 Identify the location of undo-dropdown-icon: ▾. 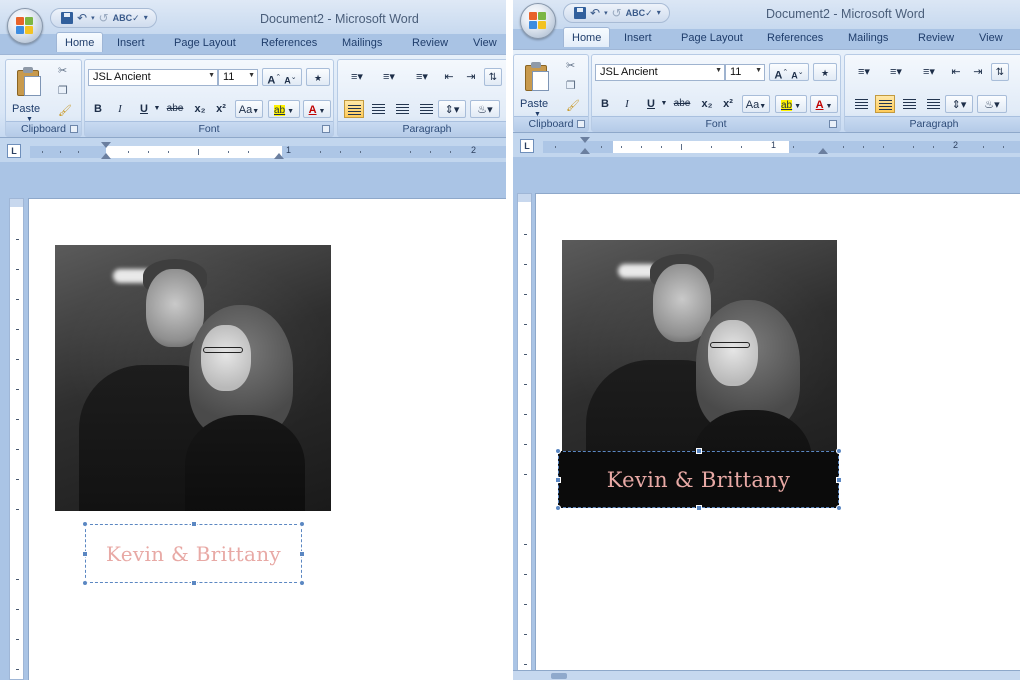
(606, 13).